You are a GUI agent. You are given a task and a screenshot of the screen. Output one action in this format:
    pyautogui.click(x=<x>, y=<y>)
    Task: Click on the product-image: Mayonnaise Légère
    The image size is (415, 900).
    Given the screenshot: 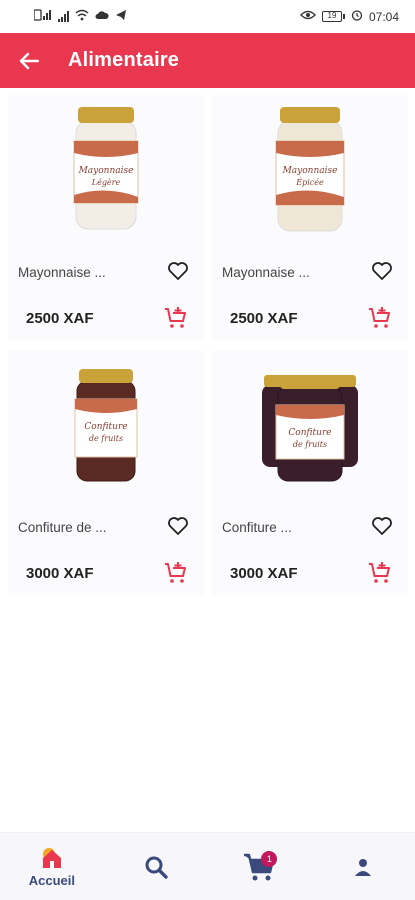 What is the action you would take?
    pyautogui.click(x=106, y=170)
    